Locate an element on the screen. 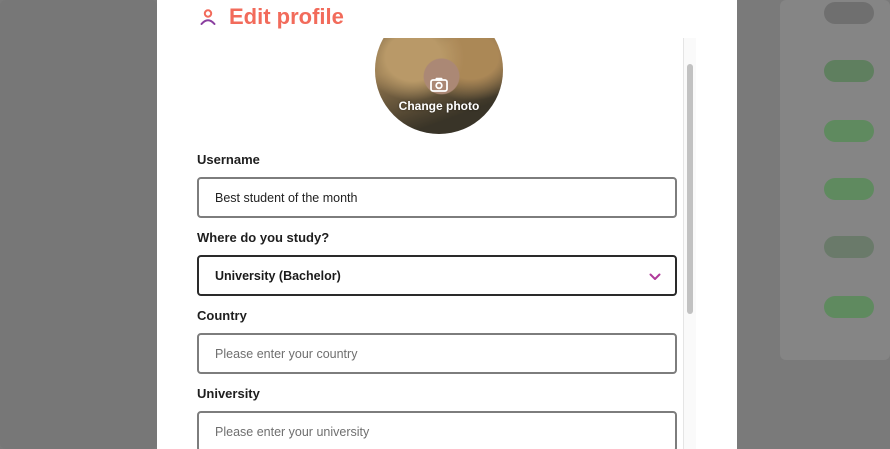 Image resolution: width=890 pixels, height=449 pixels. study-selected-value: University (Bachelor) is located at coordinates (278, 275).